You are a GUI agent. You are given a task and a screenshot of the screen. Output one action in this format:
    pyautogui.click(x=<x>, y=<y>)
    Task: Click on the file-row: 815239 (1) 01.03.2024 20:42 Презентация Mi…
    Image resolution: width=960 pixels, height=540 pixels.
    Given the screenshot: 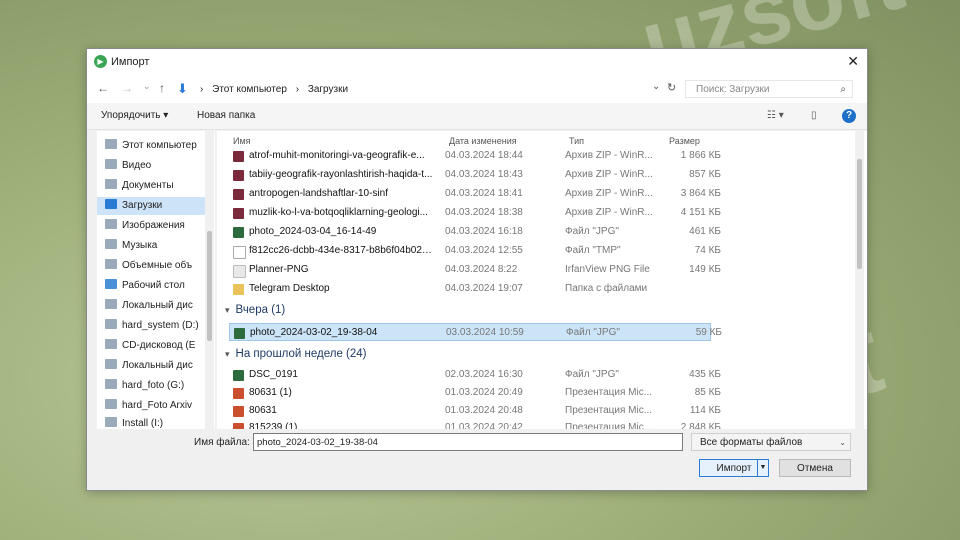 What is the action you would take?
    pyautogui.click(x=475, y=424)
    